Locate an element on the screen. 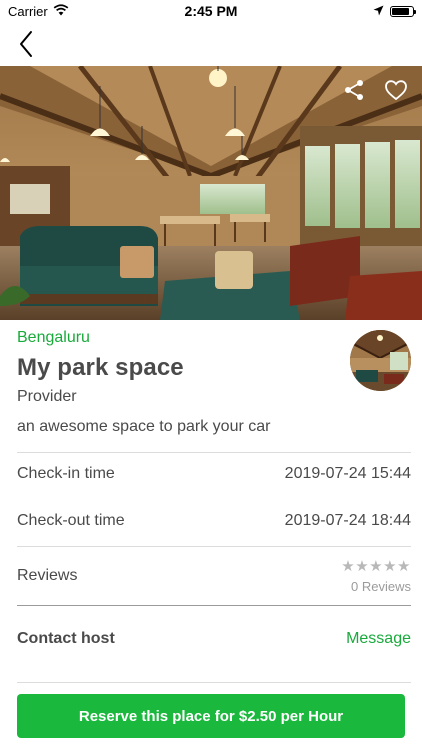 This screenshot has height=750, width=422. status-right is located at coordinates (394, 11).